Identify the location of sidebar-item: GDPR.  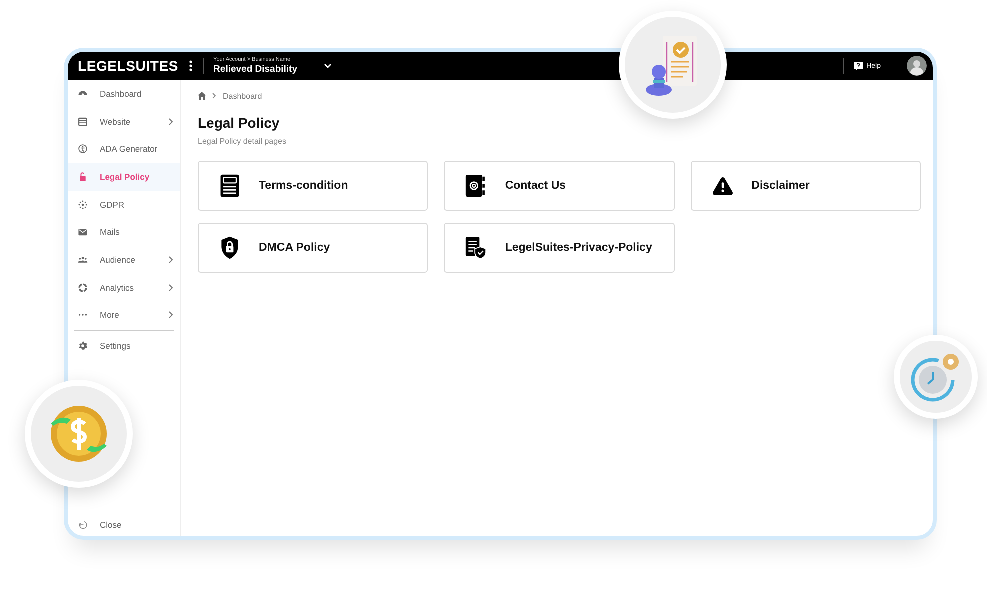
(124, 204).